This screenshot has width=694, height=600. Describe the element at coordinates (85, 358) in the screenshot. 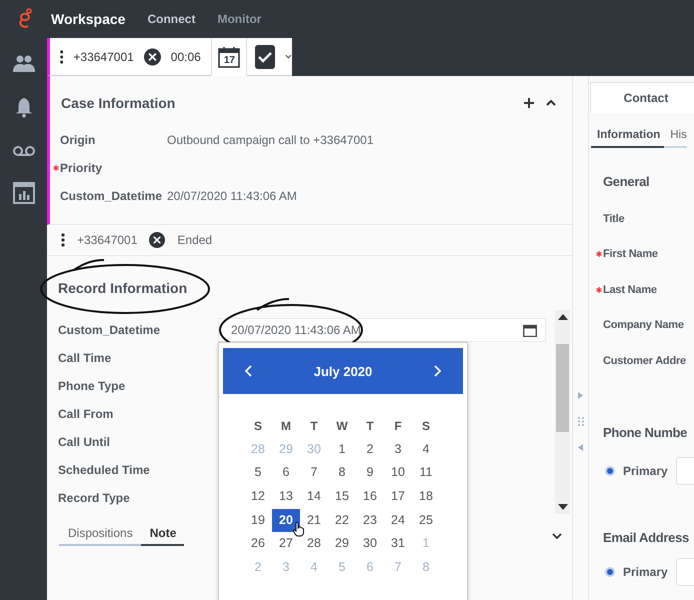

I see `field-label: Call Time` at that location.